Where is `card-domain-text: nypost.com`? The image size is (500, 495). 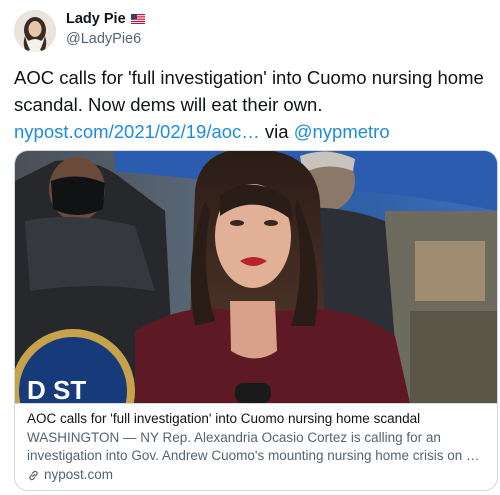 card-domain-text: nypost.com is located at coordinates (78, 475).